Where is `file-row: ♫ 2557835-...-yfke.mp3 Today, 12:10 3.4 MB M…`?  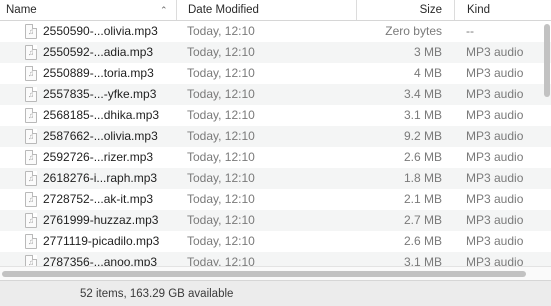 file-row: ♫ 2557835-...-yfke.mp3 Today, 12:10 3.4 MB M… is located at coordinates (275, 94).